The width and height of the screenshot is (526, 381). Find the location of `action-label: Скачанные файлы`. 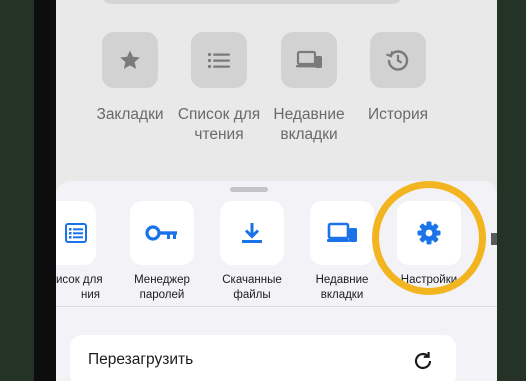

action-label: Скачанные файлы is located at coordinates (252, 288).